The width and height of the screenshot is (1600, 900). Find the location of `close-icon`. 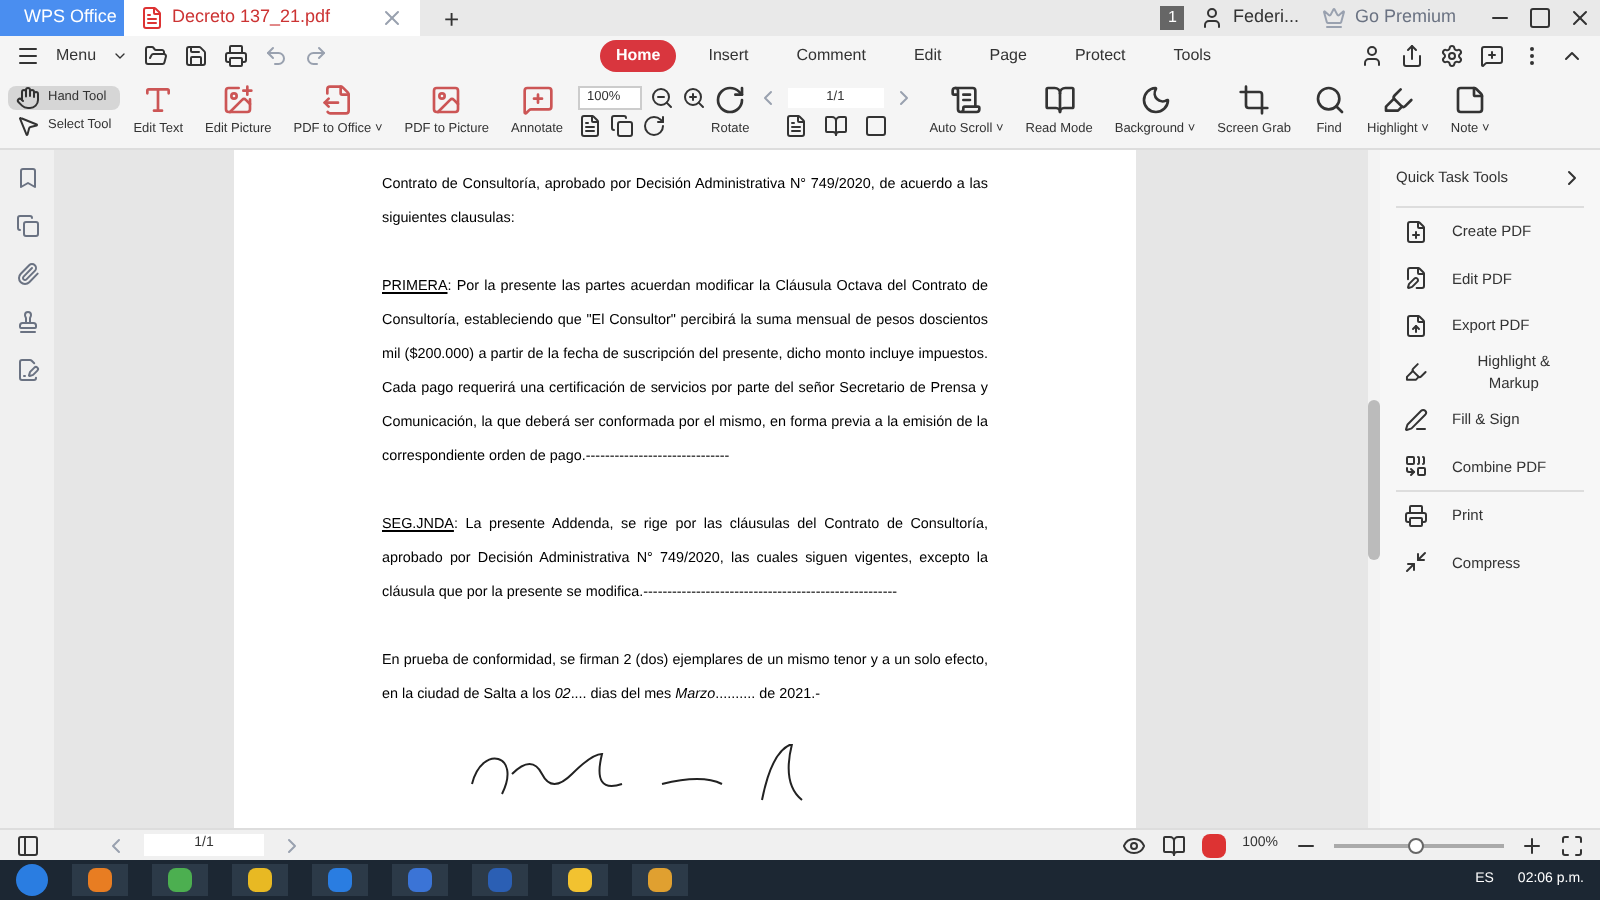

close-icon is located at coordinates (1580, 18).